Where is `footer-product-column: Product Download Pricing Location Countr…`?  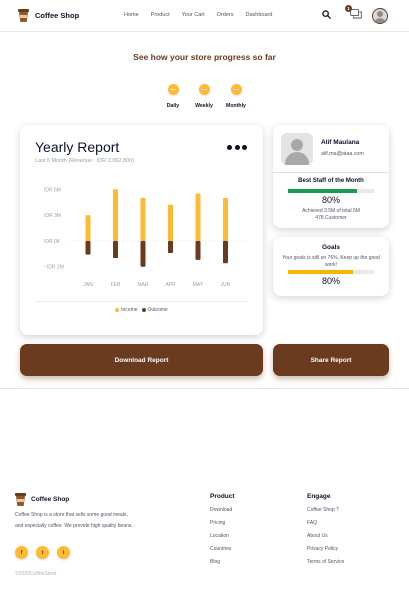
footer-product-column: Product Download Pricing Location Countr… is located at coordinates (222, 532).